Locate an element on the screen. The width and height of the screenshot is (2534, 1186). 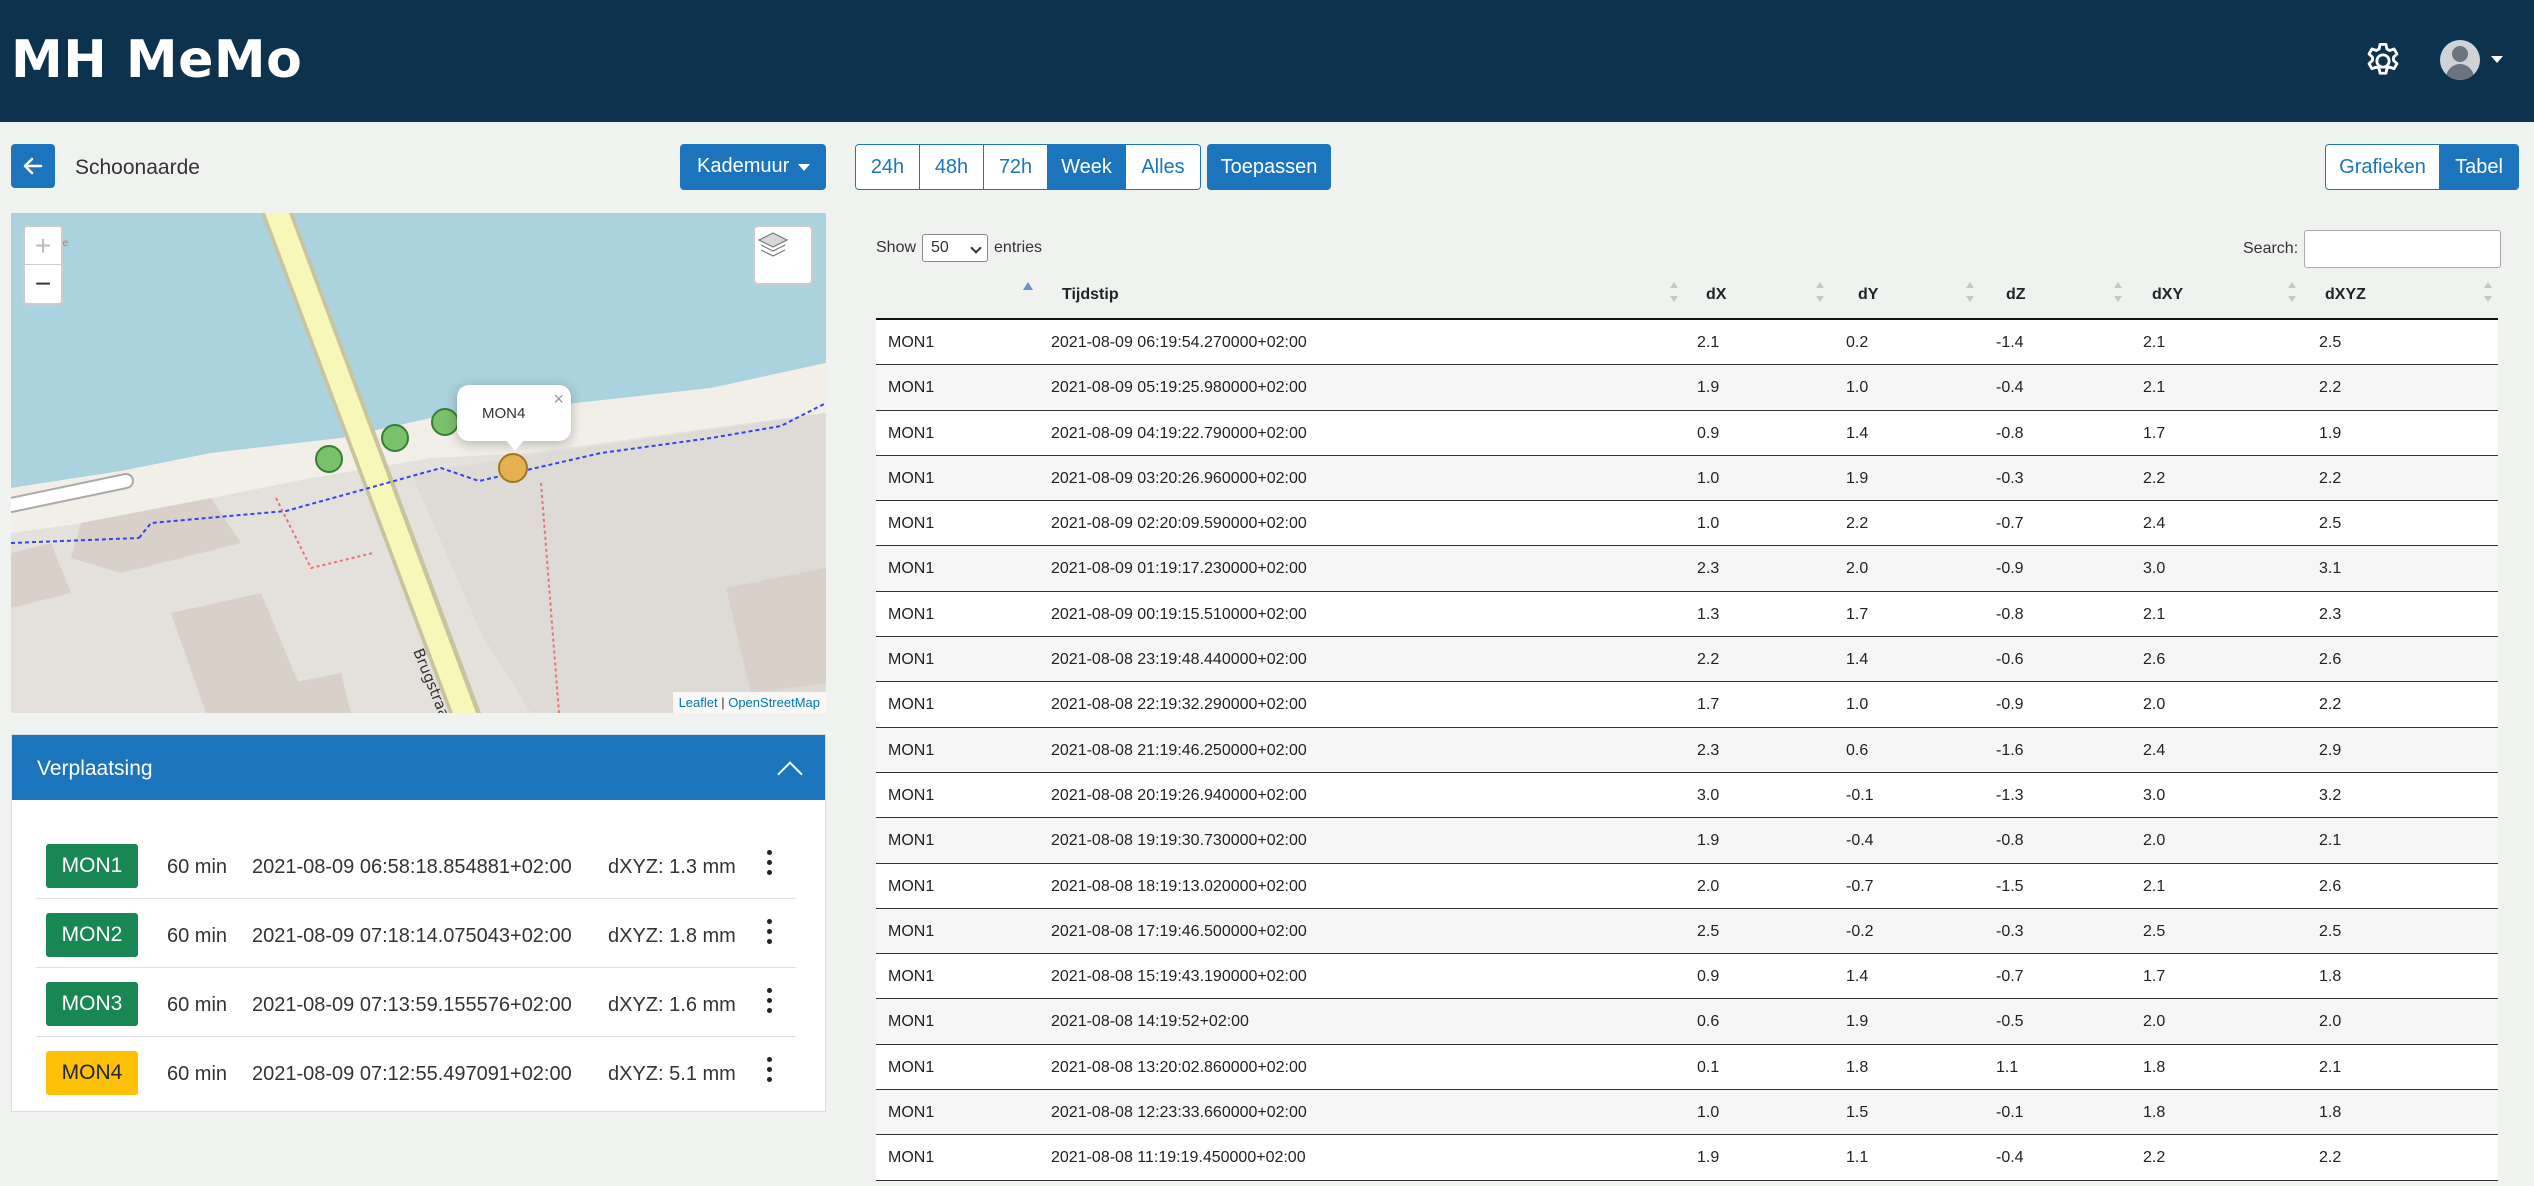
app-title: MH MeMo is located at coordinates (156, 60).